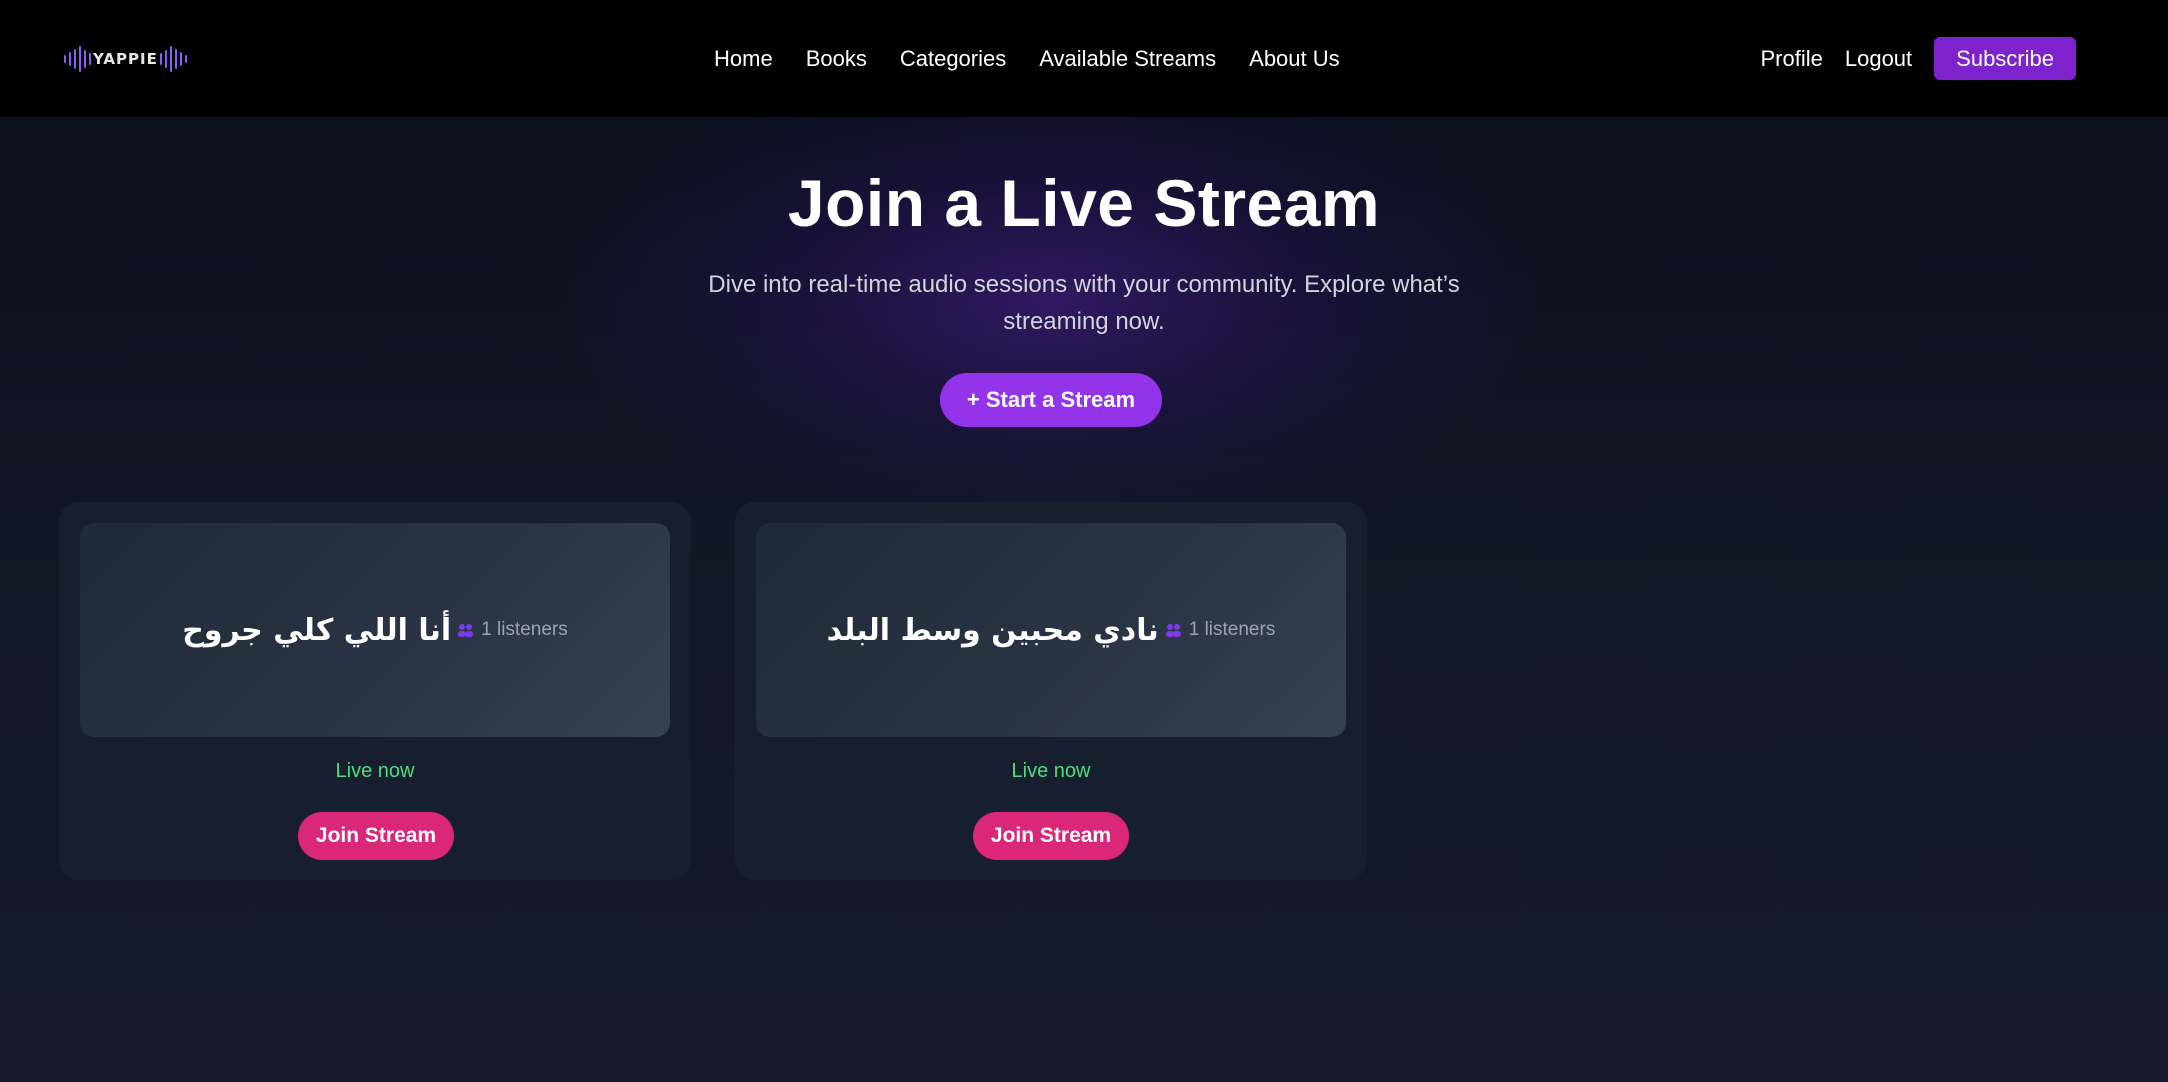  I want to click on page-title: Join a Live Stream, so click(1084, 203).